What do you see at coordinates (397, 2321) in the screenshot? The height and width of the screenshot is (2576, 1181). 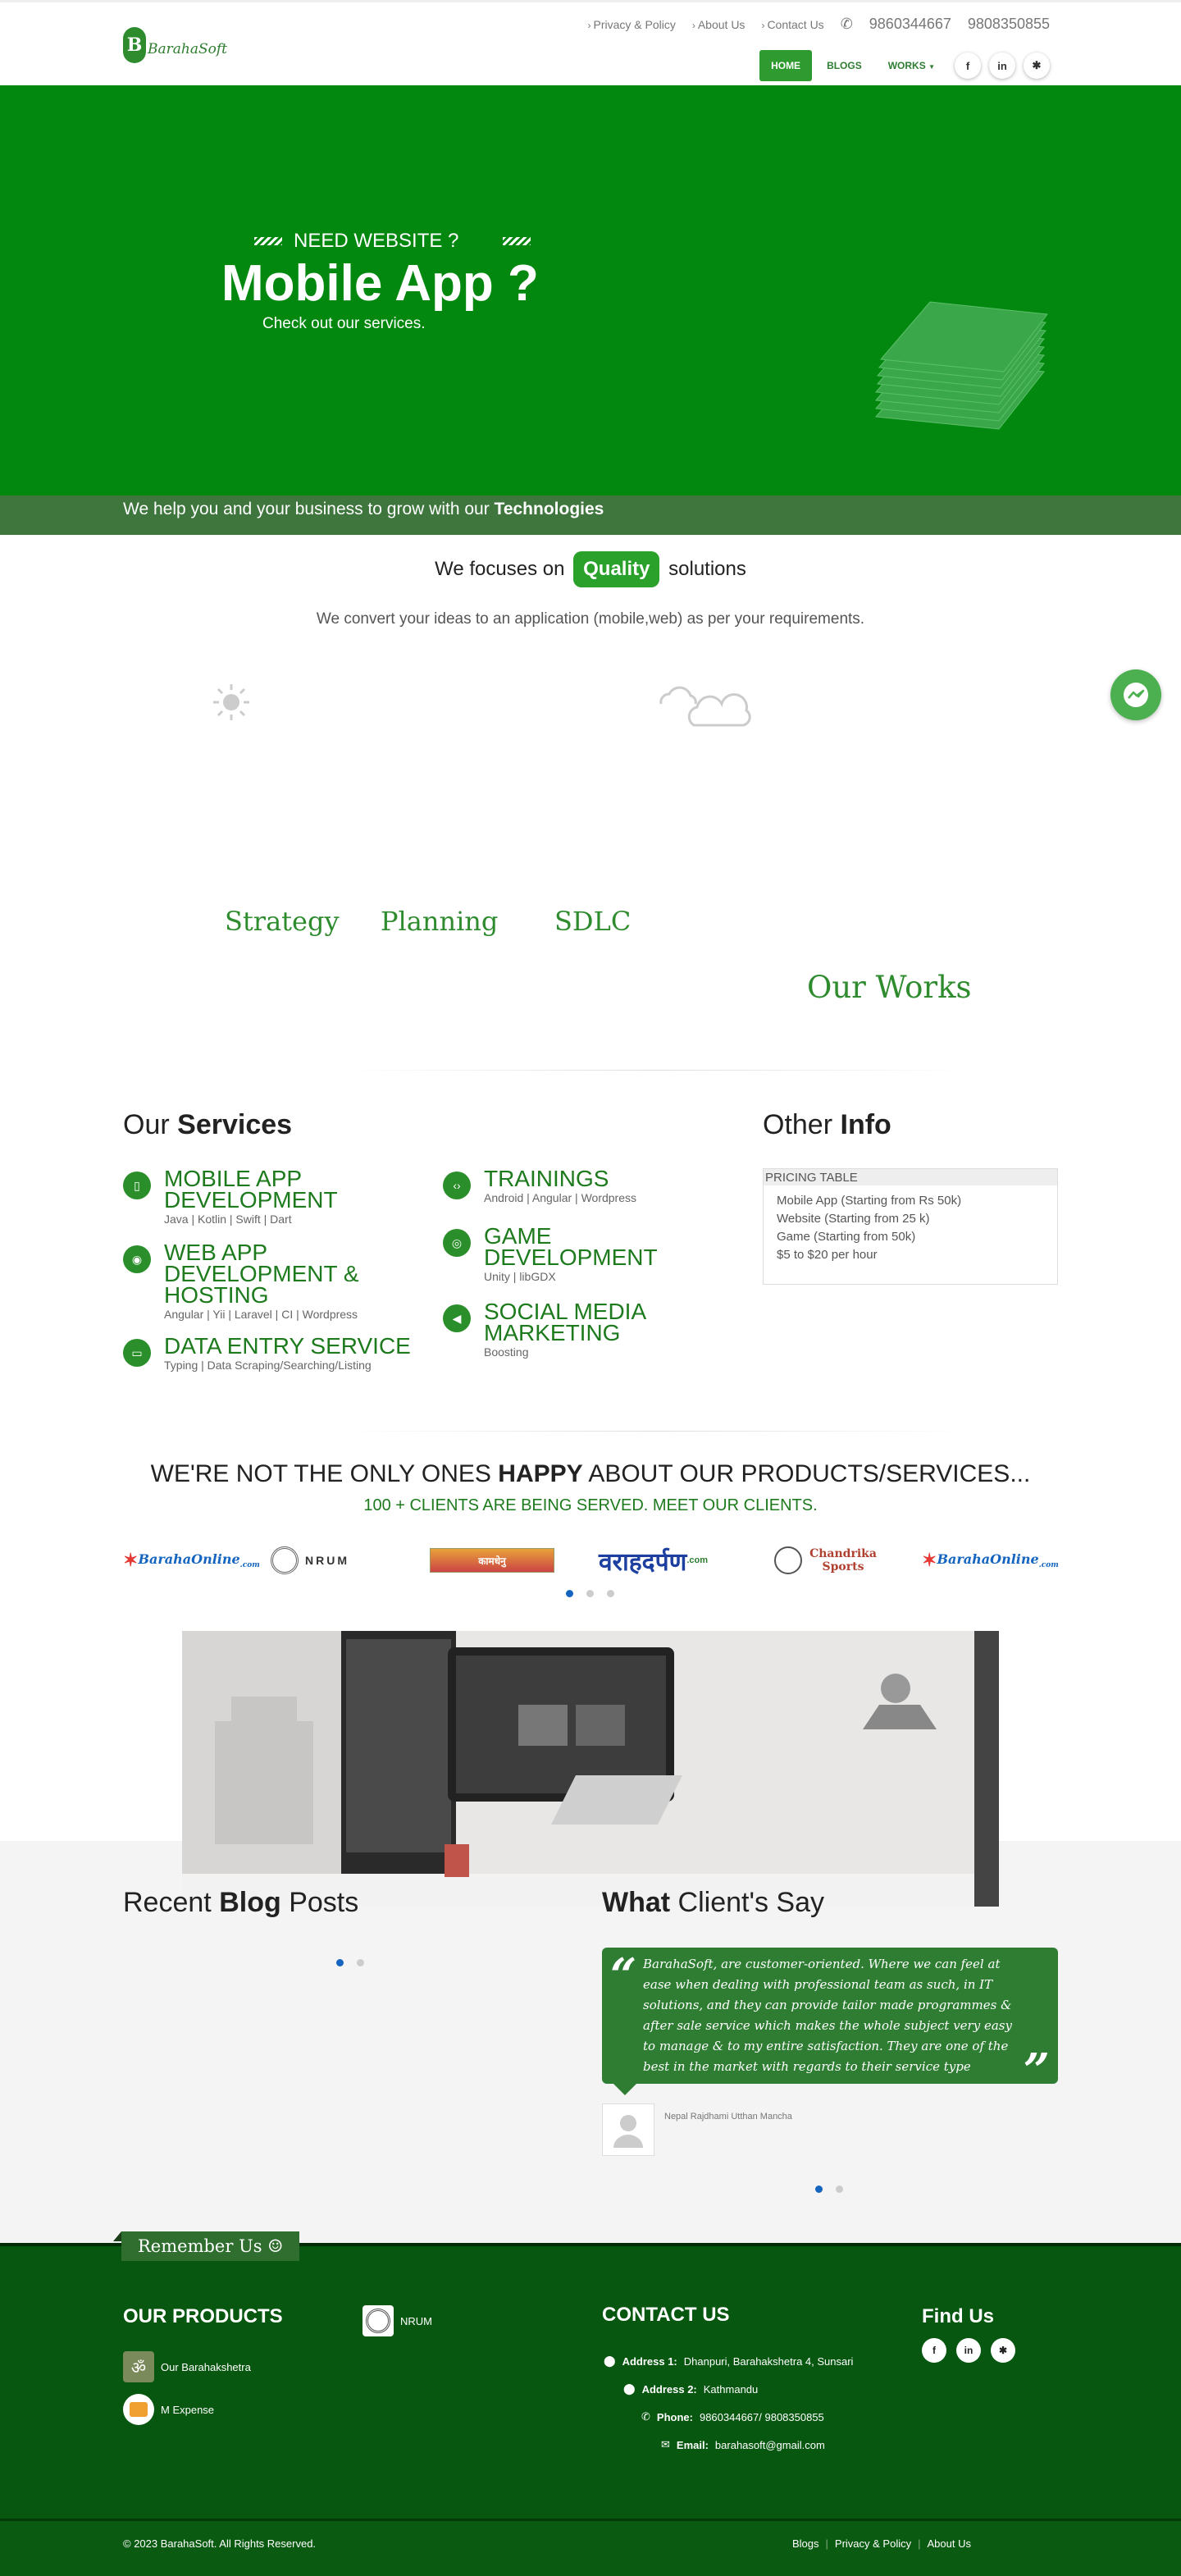 I see `footer-product-nrum: NRUM` at bounding box center [397, 2321].